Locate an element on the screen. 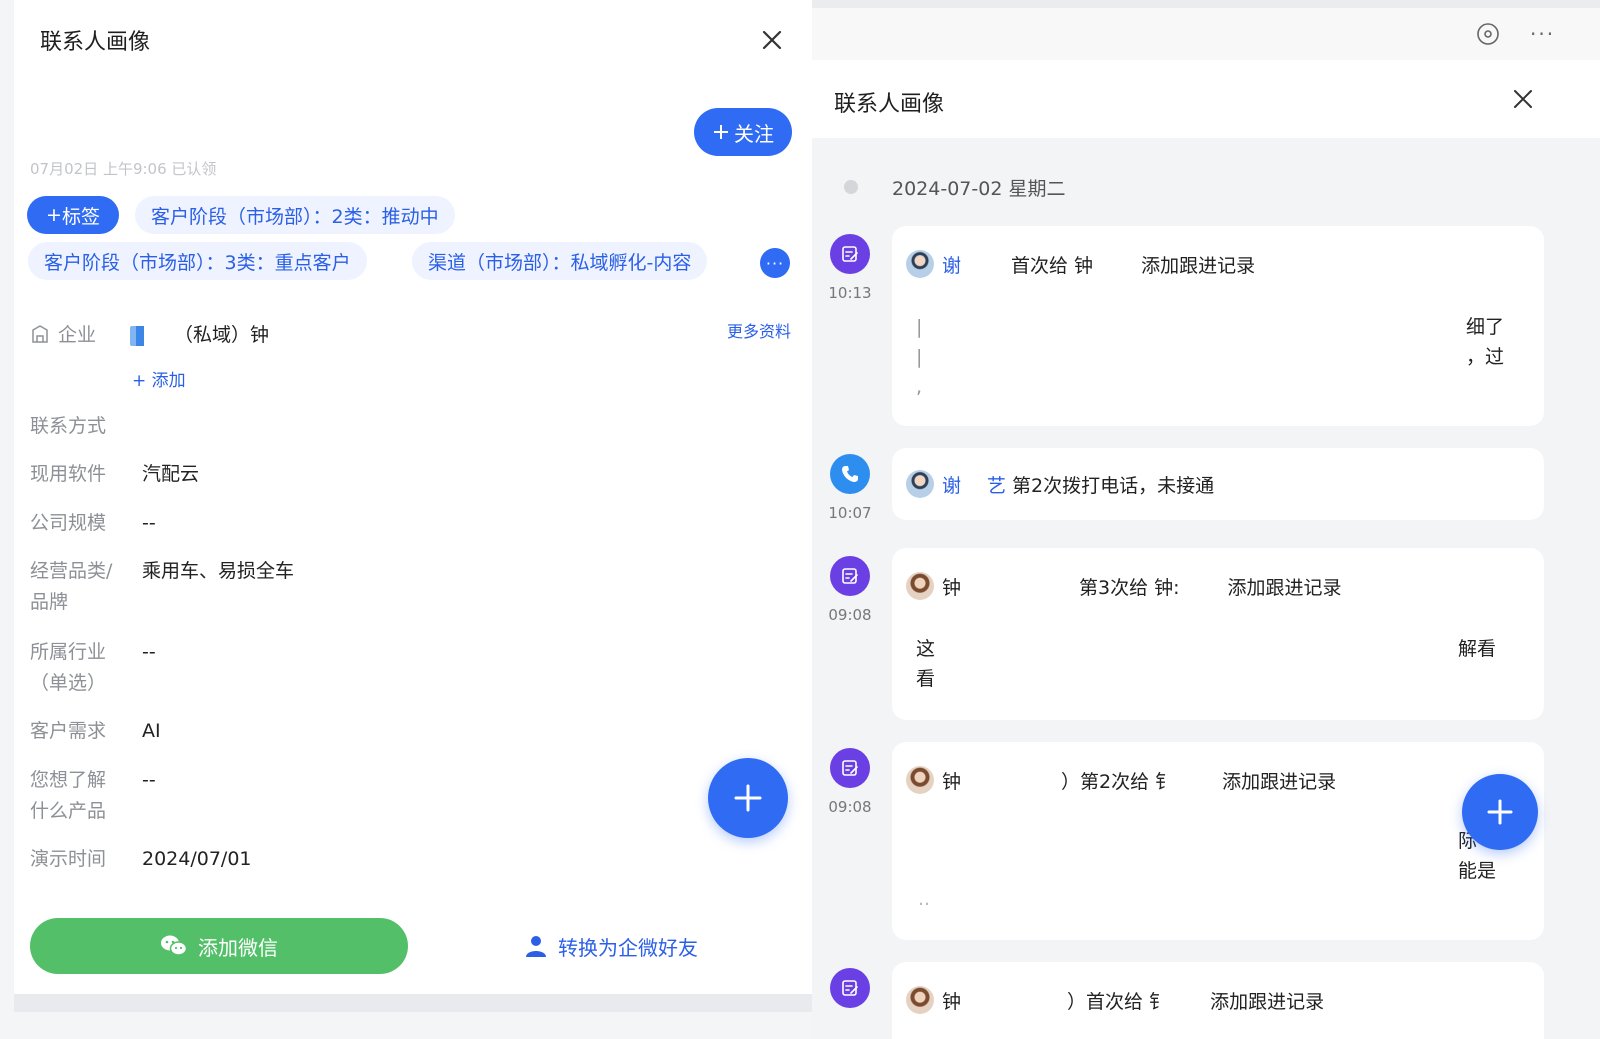 This screenshot has width=1600, height=1039. entry-action: 第3次给 钟: is located at coordinates (1129, 587).